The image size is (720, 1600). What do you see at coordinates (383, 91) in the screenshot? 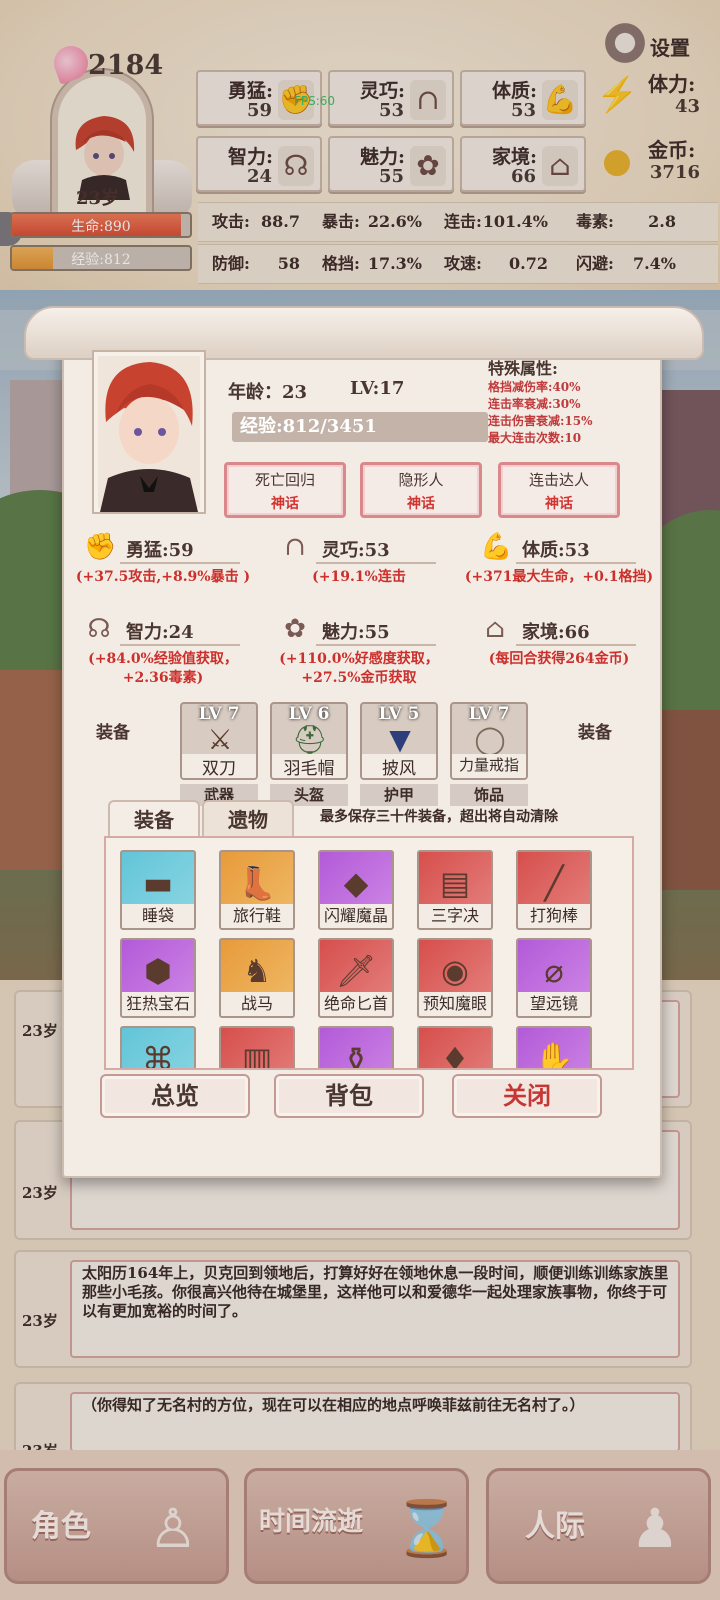
I see `stat-label: 灵巧:` at bounding box center [383, 91].